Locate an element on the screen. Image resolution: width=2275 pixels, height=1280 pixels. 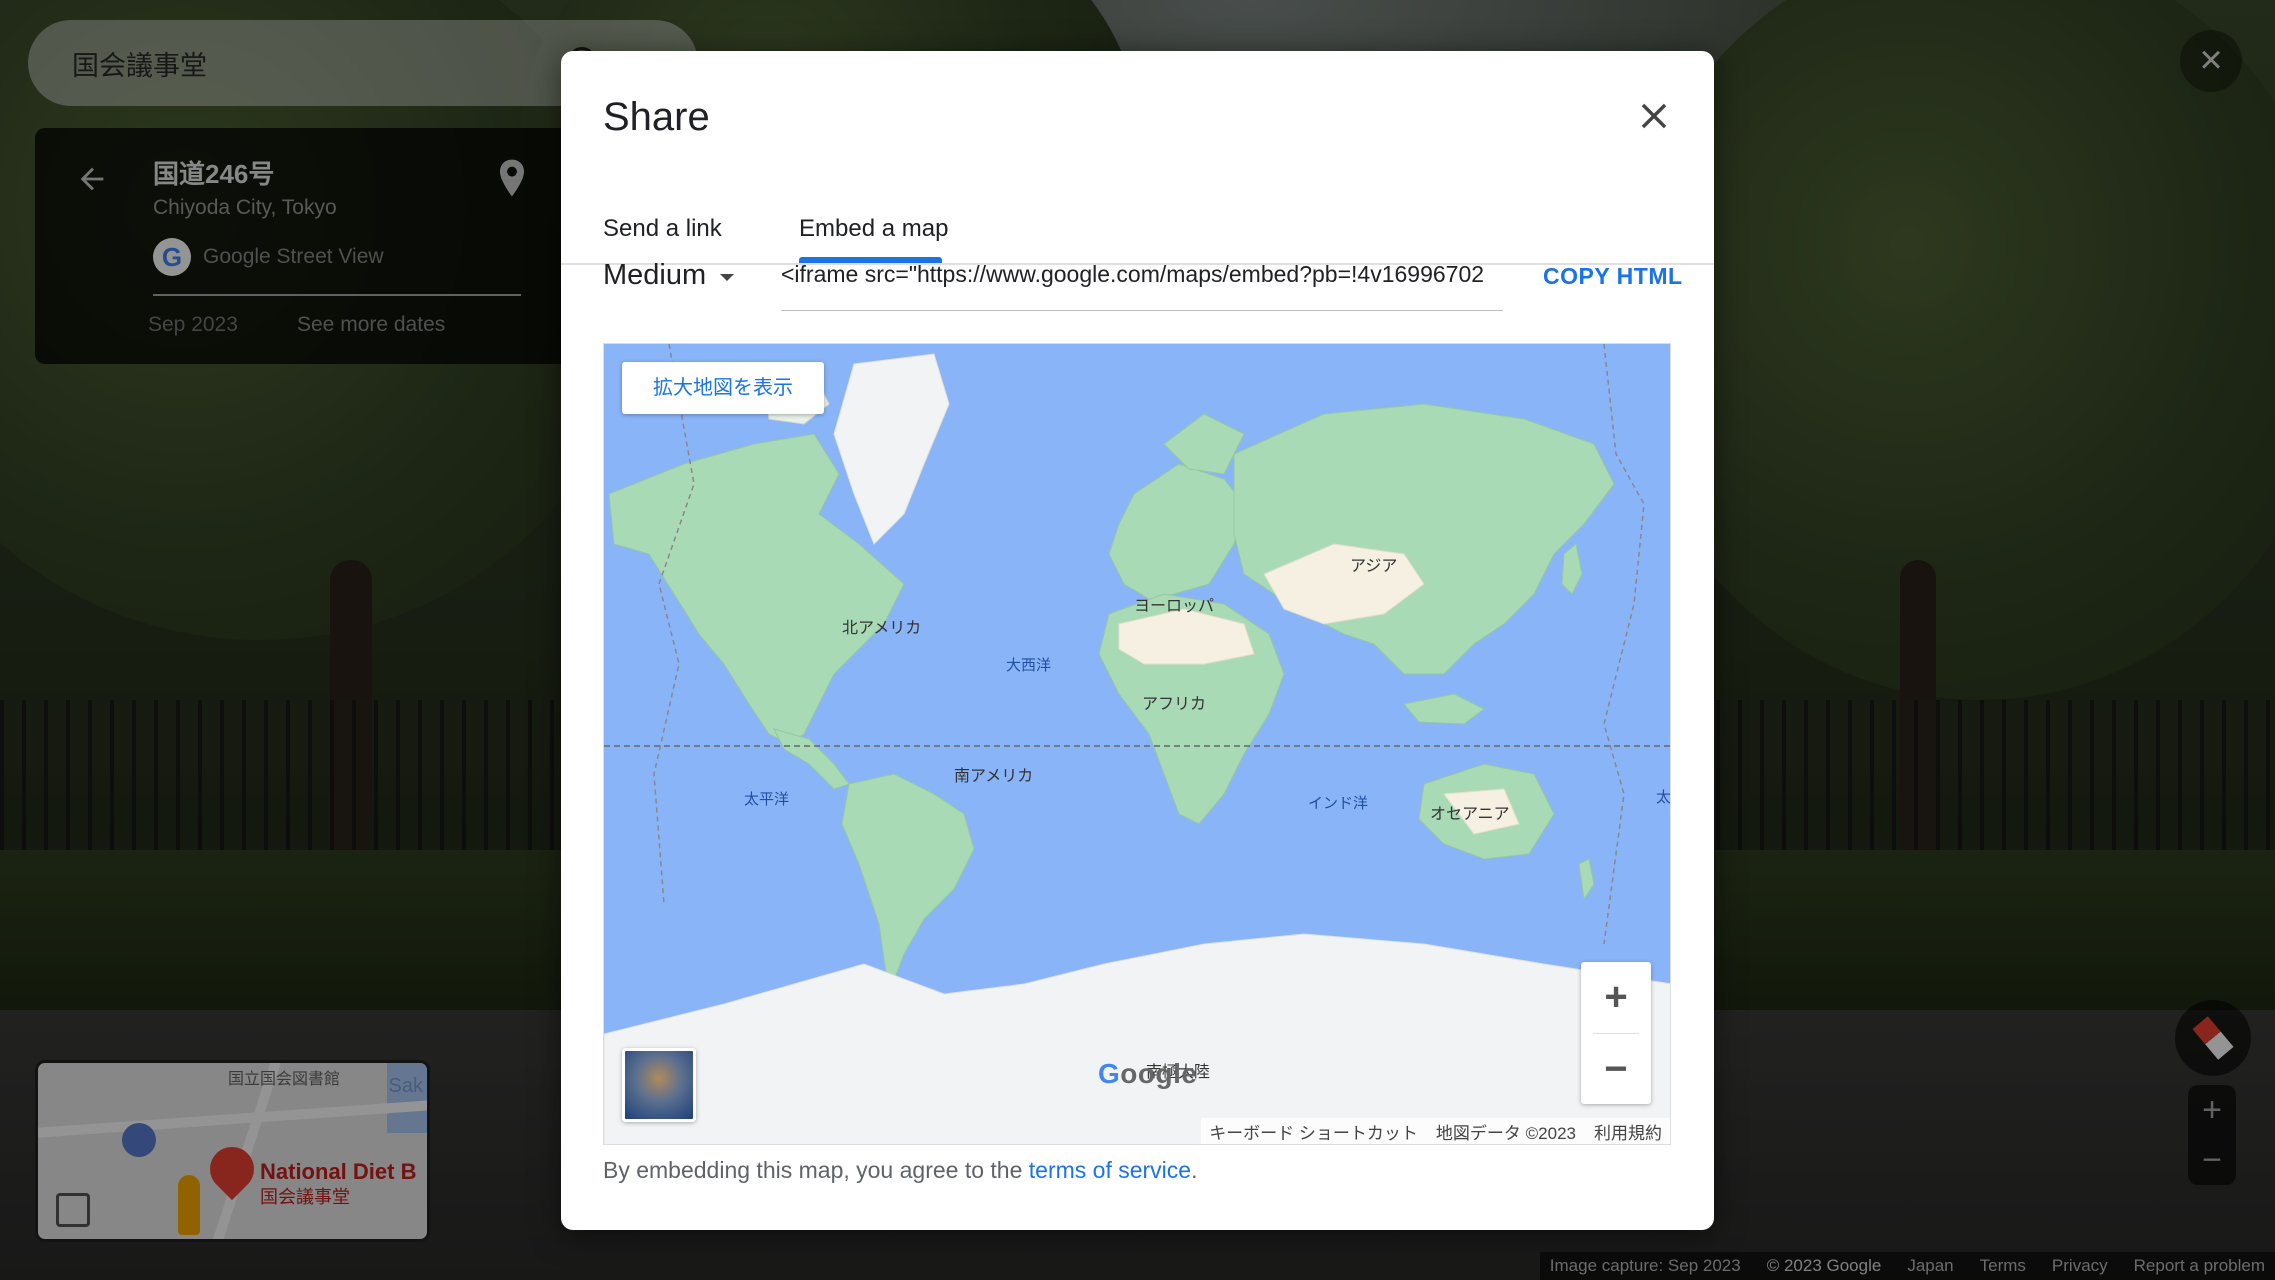
close-icon is located at coordinates (1654, 116).